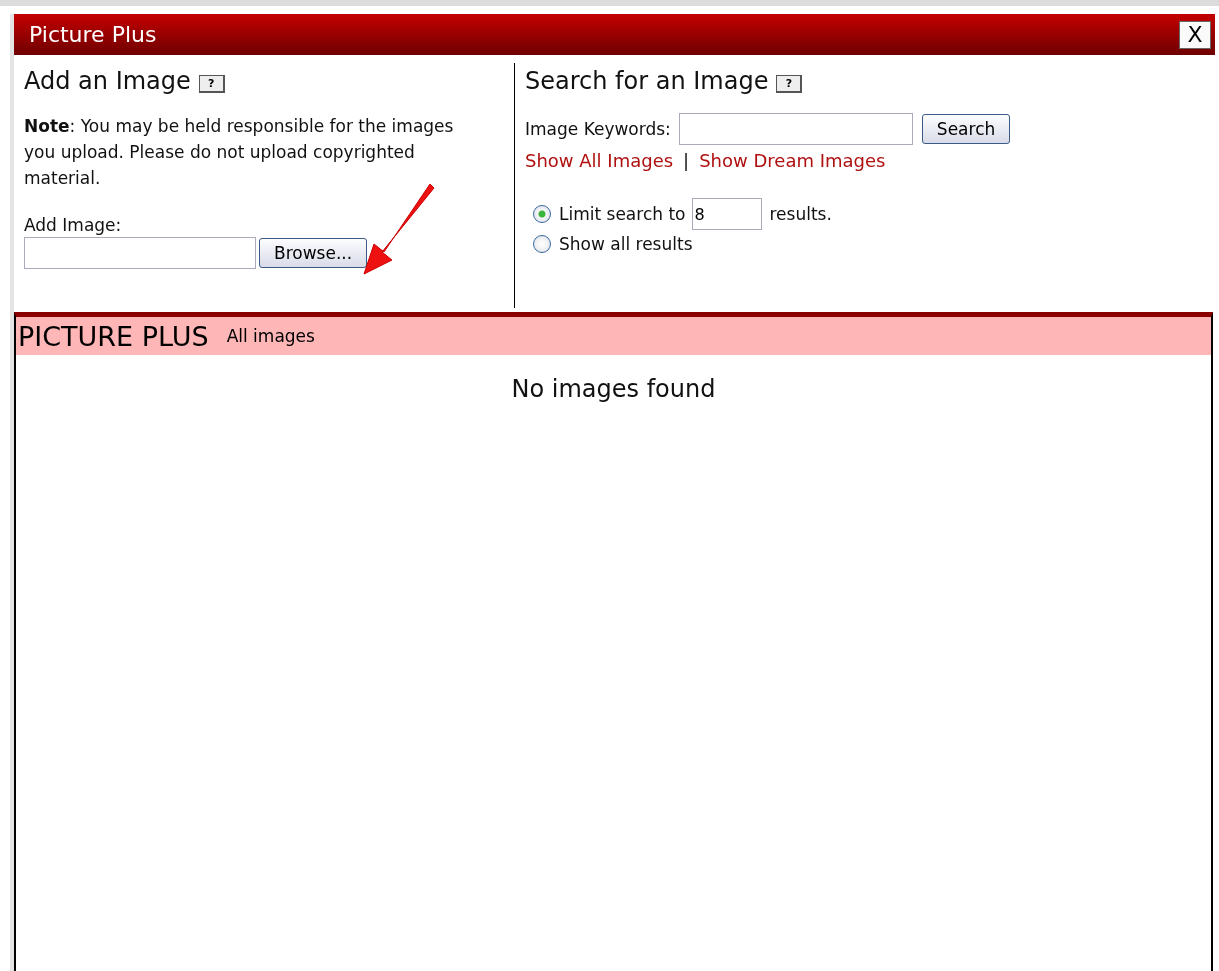  Describe the element at coordinates (647, 81) in the screenshot. I see `section-heading: Search for an Image` at that location.